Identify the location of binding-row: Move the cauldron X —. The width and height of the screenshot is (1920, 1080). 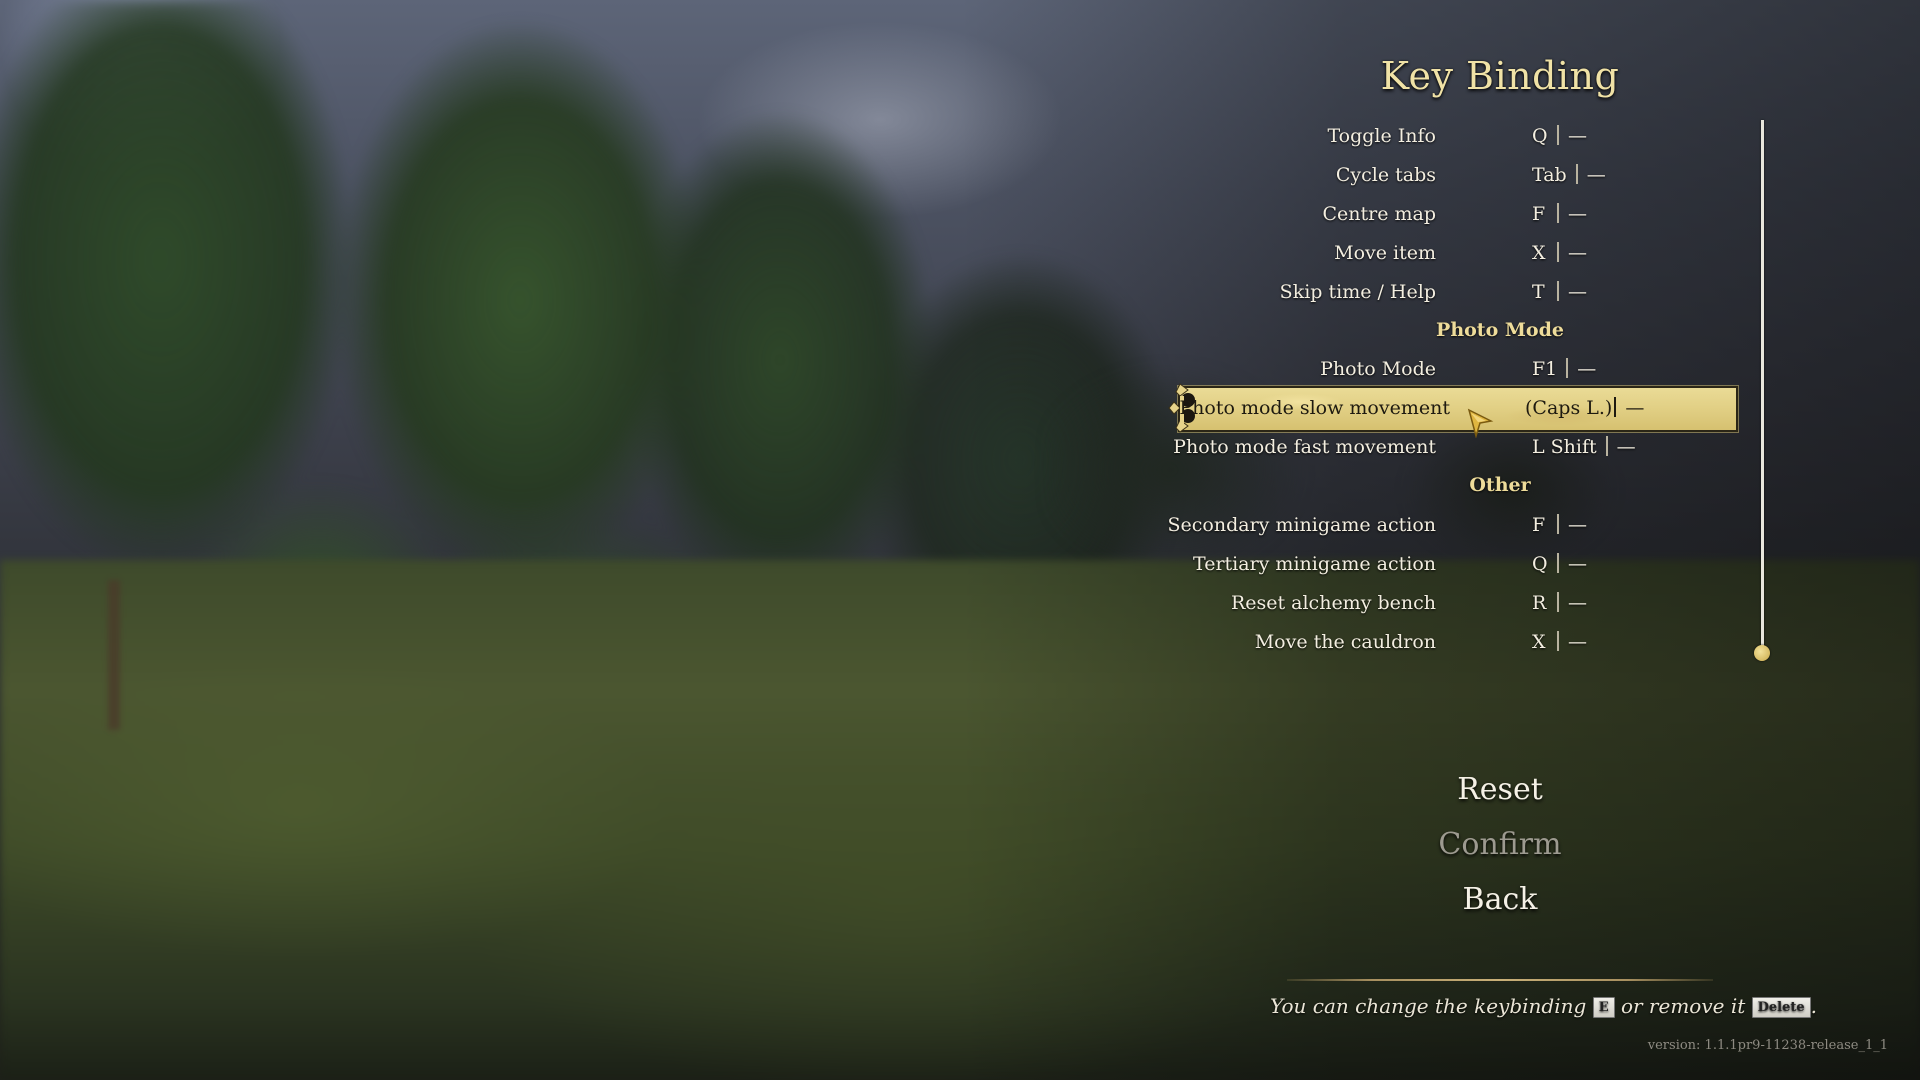
(1450, 642).